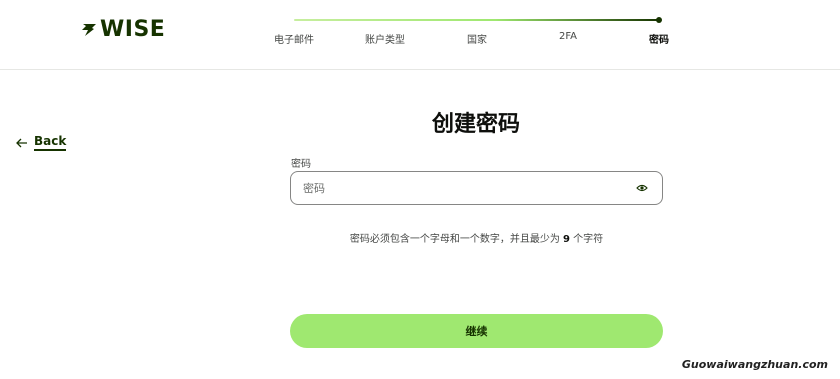  I want to click on hint-text-after: 个字符, so click(588, 239).